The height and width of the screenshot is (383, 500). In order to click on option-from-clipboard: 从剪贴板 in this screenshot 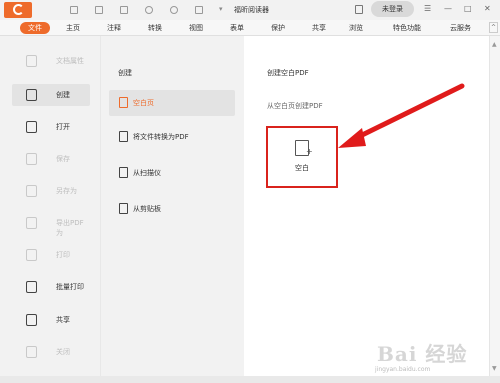, I will do `click(172, 209)`.